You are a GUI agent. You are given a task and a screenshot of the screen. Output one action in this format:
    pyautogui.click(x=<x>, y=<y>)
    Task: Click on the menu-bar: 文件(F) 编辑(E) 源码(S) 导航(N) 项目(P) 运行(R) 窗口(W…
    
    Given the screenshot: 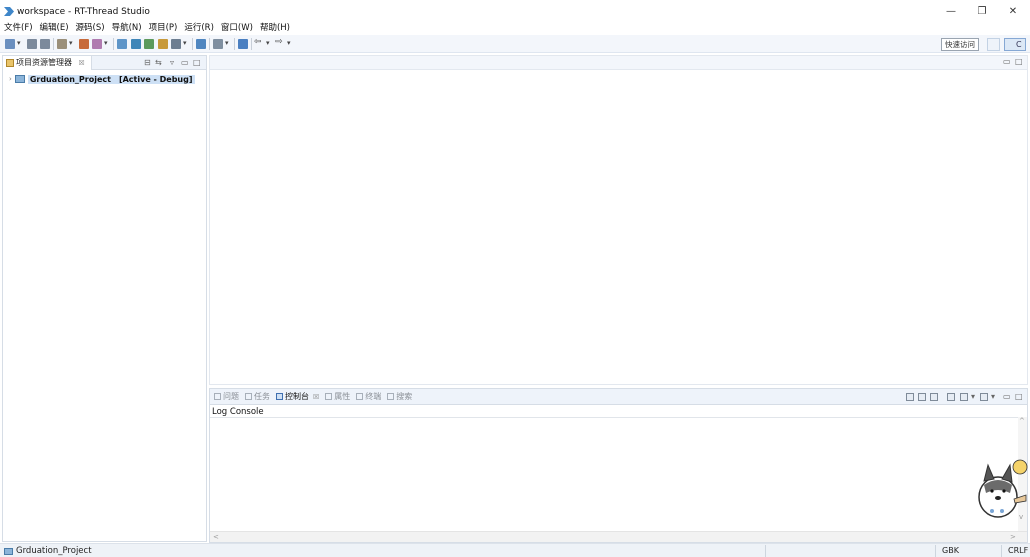 What is the action you would take?
    pyautogui.click(x=515, y=28)
    